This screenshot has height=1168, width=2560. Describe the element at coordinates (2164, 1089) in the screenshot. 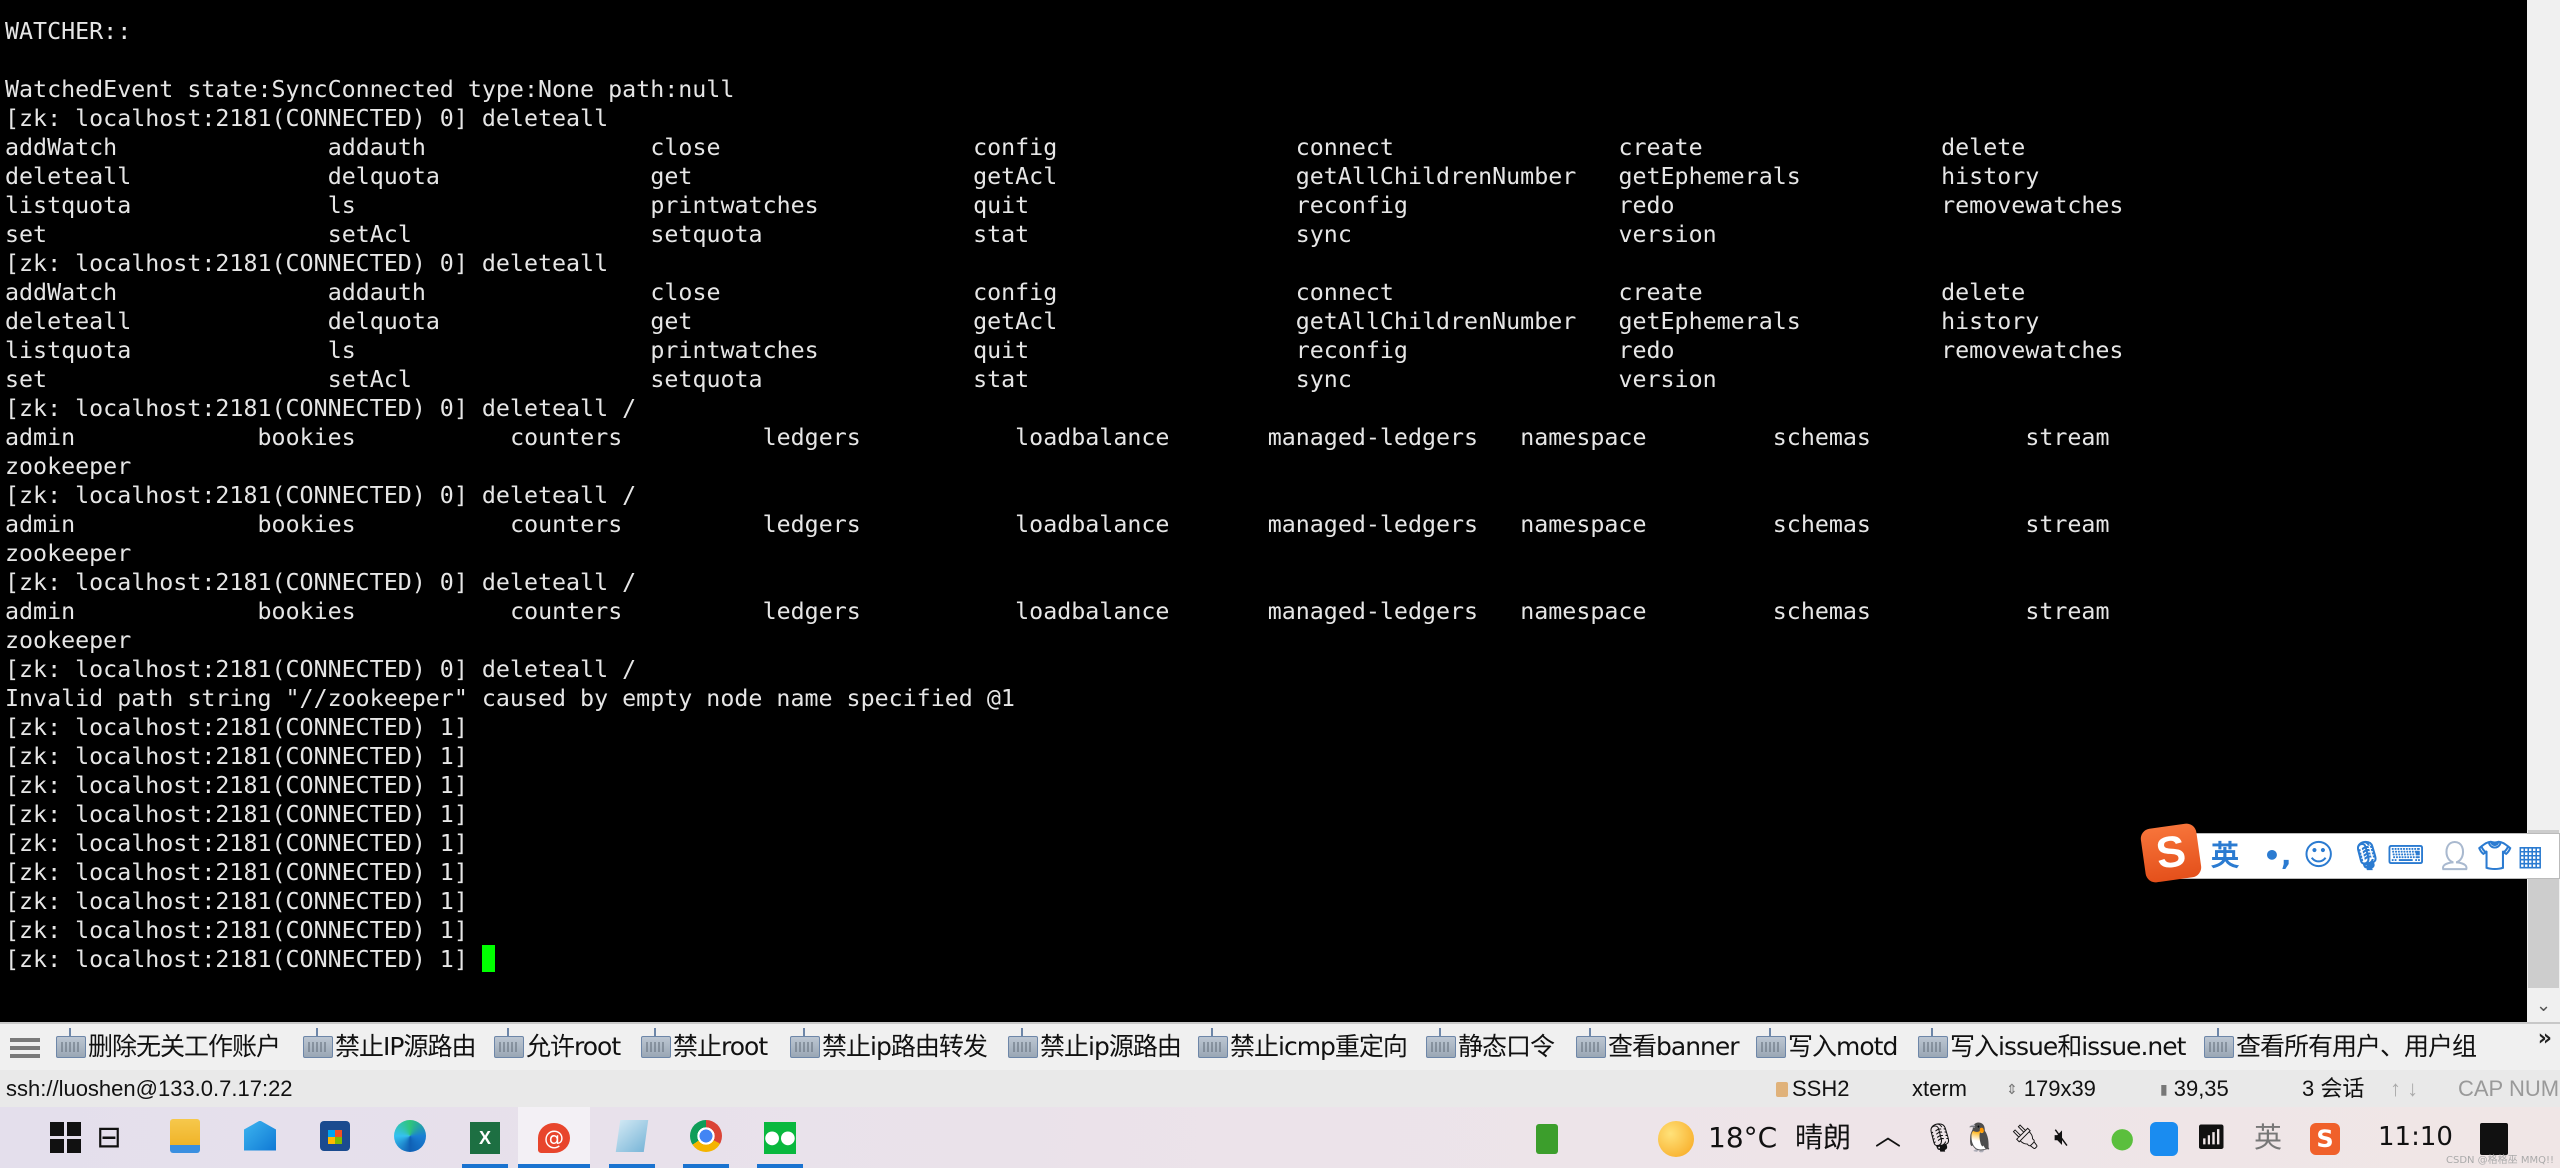

I see `cursor-position-icon: ▮` at that location.